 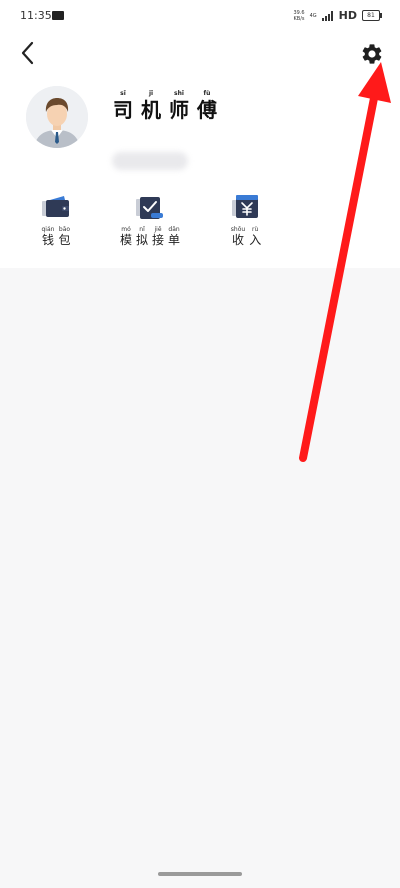 I want to click on name-char: sī 司, so click(x=123, y=106).